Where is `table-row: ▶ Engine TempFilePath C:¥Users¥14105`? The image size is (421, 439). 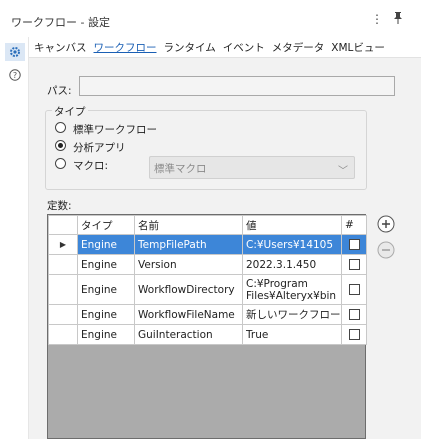
table-row: ▶ Engine TempFilePath C:¥Users¥14105 is located at coordinates (207, 244).